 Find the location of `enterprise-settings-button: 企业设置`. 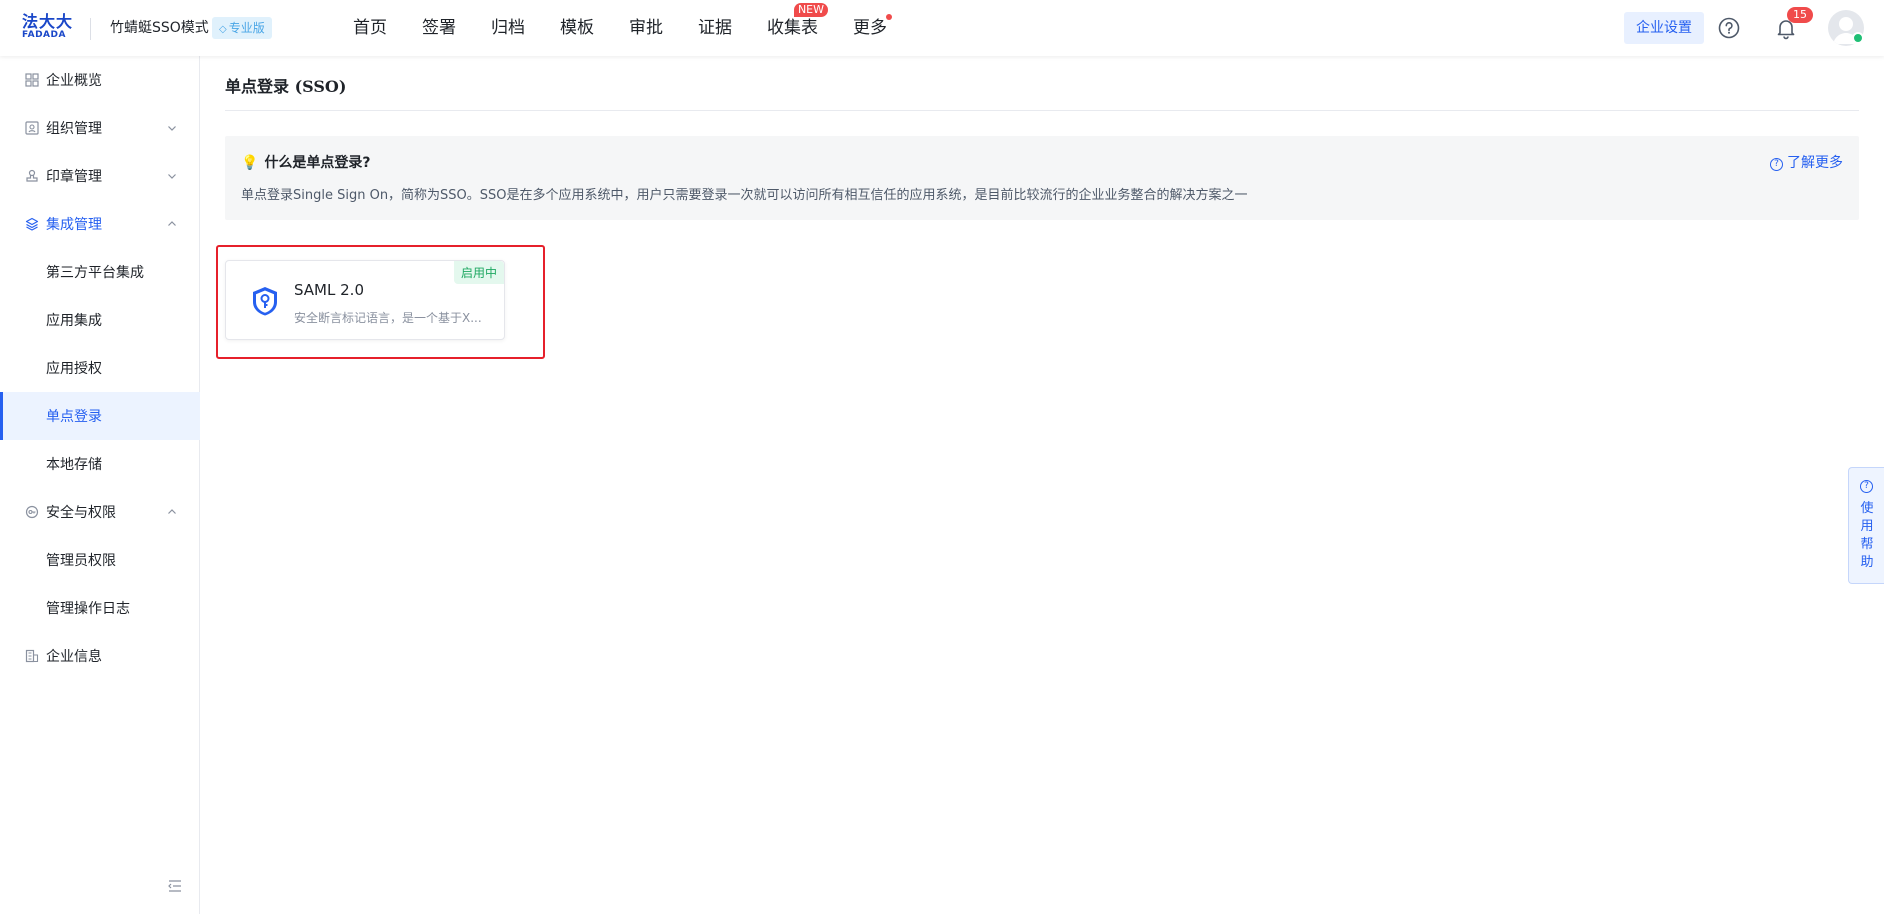

enterprise-settings-button: 企业设置 is located at coordinates (1664, 28).